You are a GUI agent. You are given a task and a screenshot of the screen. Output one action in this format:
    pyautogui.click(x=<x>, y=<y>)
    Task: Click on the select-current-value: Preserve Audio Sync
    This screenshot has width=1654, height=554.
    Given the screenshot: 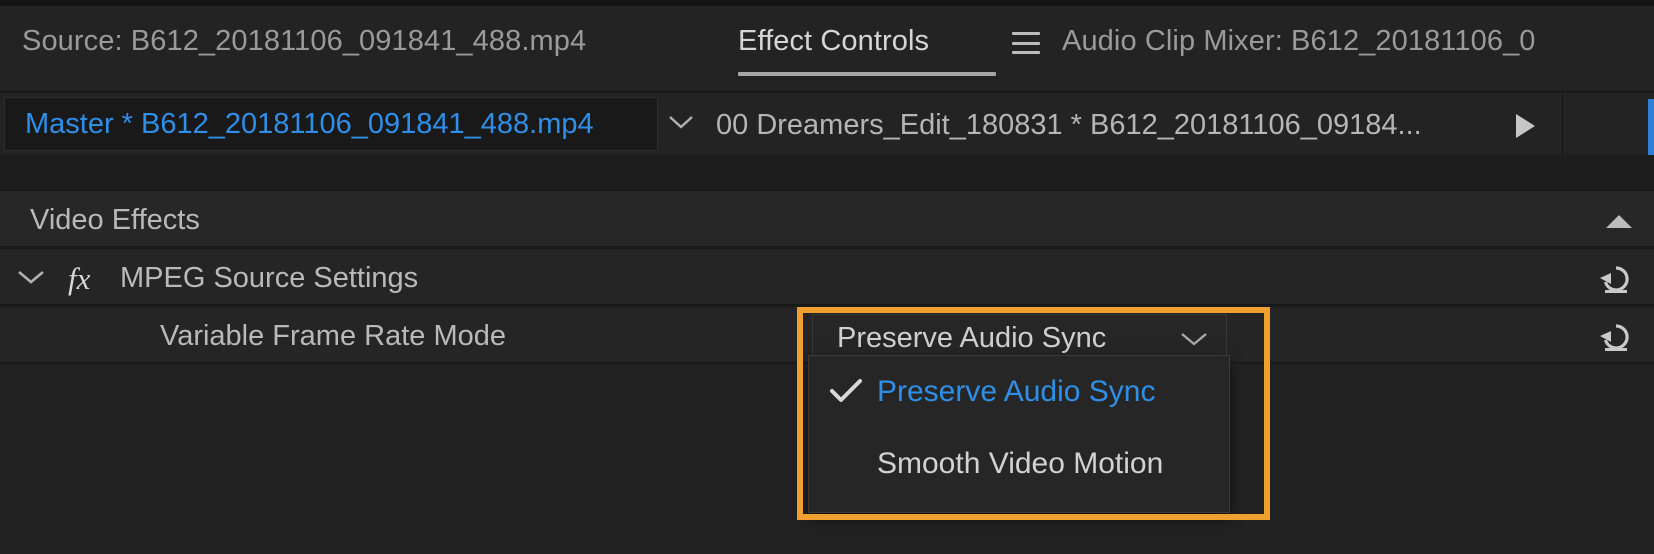 What is the action you would take?
    pyautogui.click(x=972, y=337)
    